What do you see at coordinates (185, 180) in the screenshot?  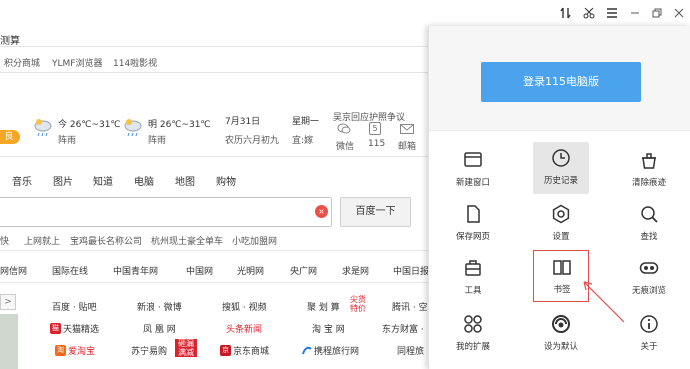 I see `search-tab: 地图` at bounding box center [185, 180].